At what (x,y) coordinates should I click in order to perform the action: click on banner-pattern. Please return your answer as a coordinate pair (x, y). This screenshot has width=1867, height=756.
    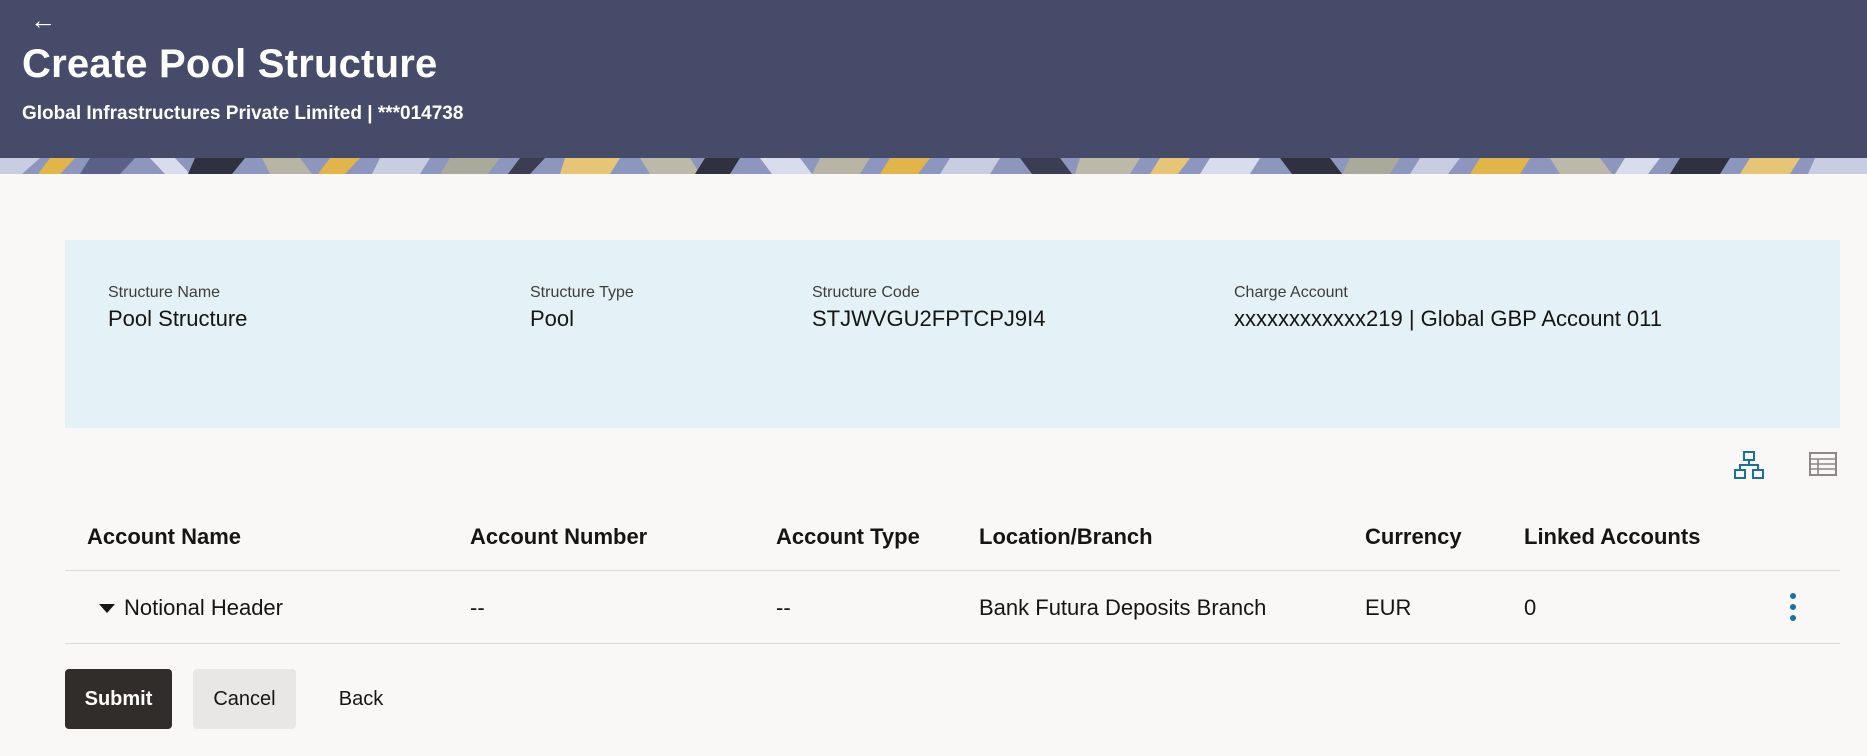
    Looking at the image, I should click on (933, 166).